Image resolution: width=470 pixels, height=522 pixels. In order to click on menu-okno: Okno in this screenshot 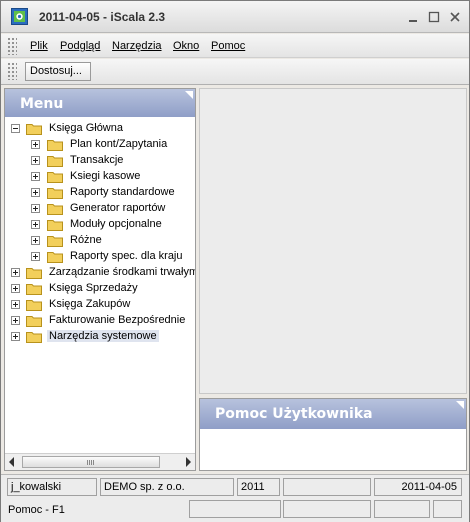, I will do `click(186, 46)`.